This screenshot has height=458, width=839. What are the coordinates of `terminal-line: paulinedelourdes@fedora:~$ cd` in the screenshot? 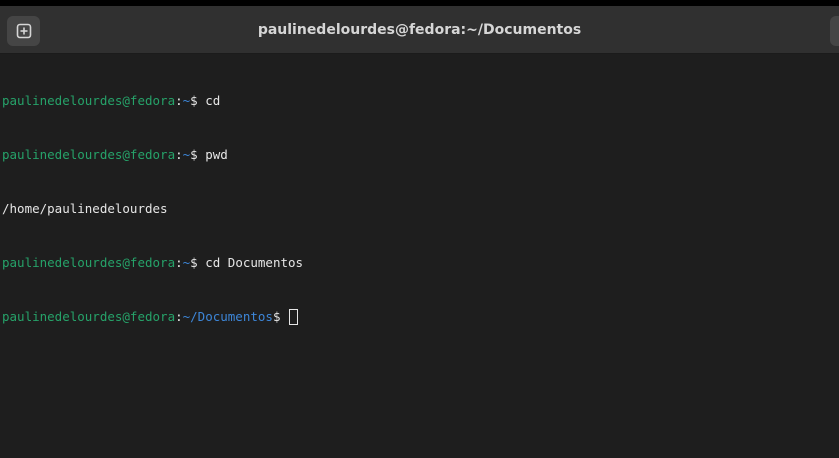 It's located at (420, 101).